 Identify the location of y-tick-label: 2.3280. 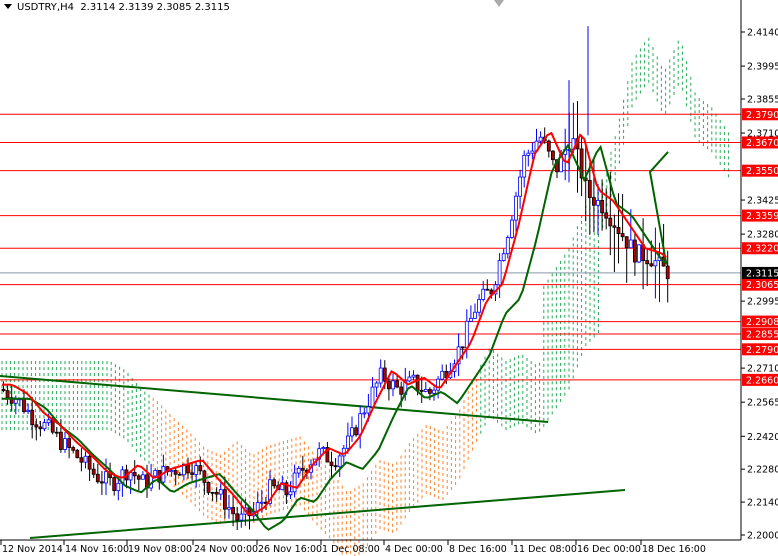
(762, 235).